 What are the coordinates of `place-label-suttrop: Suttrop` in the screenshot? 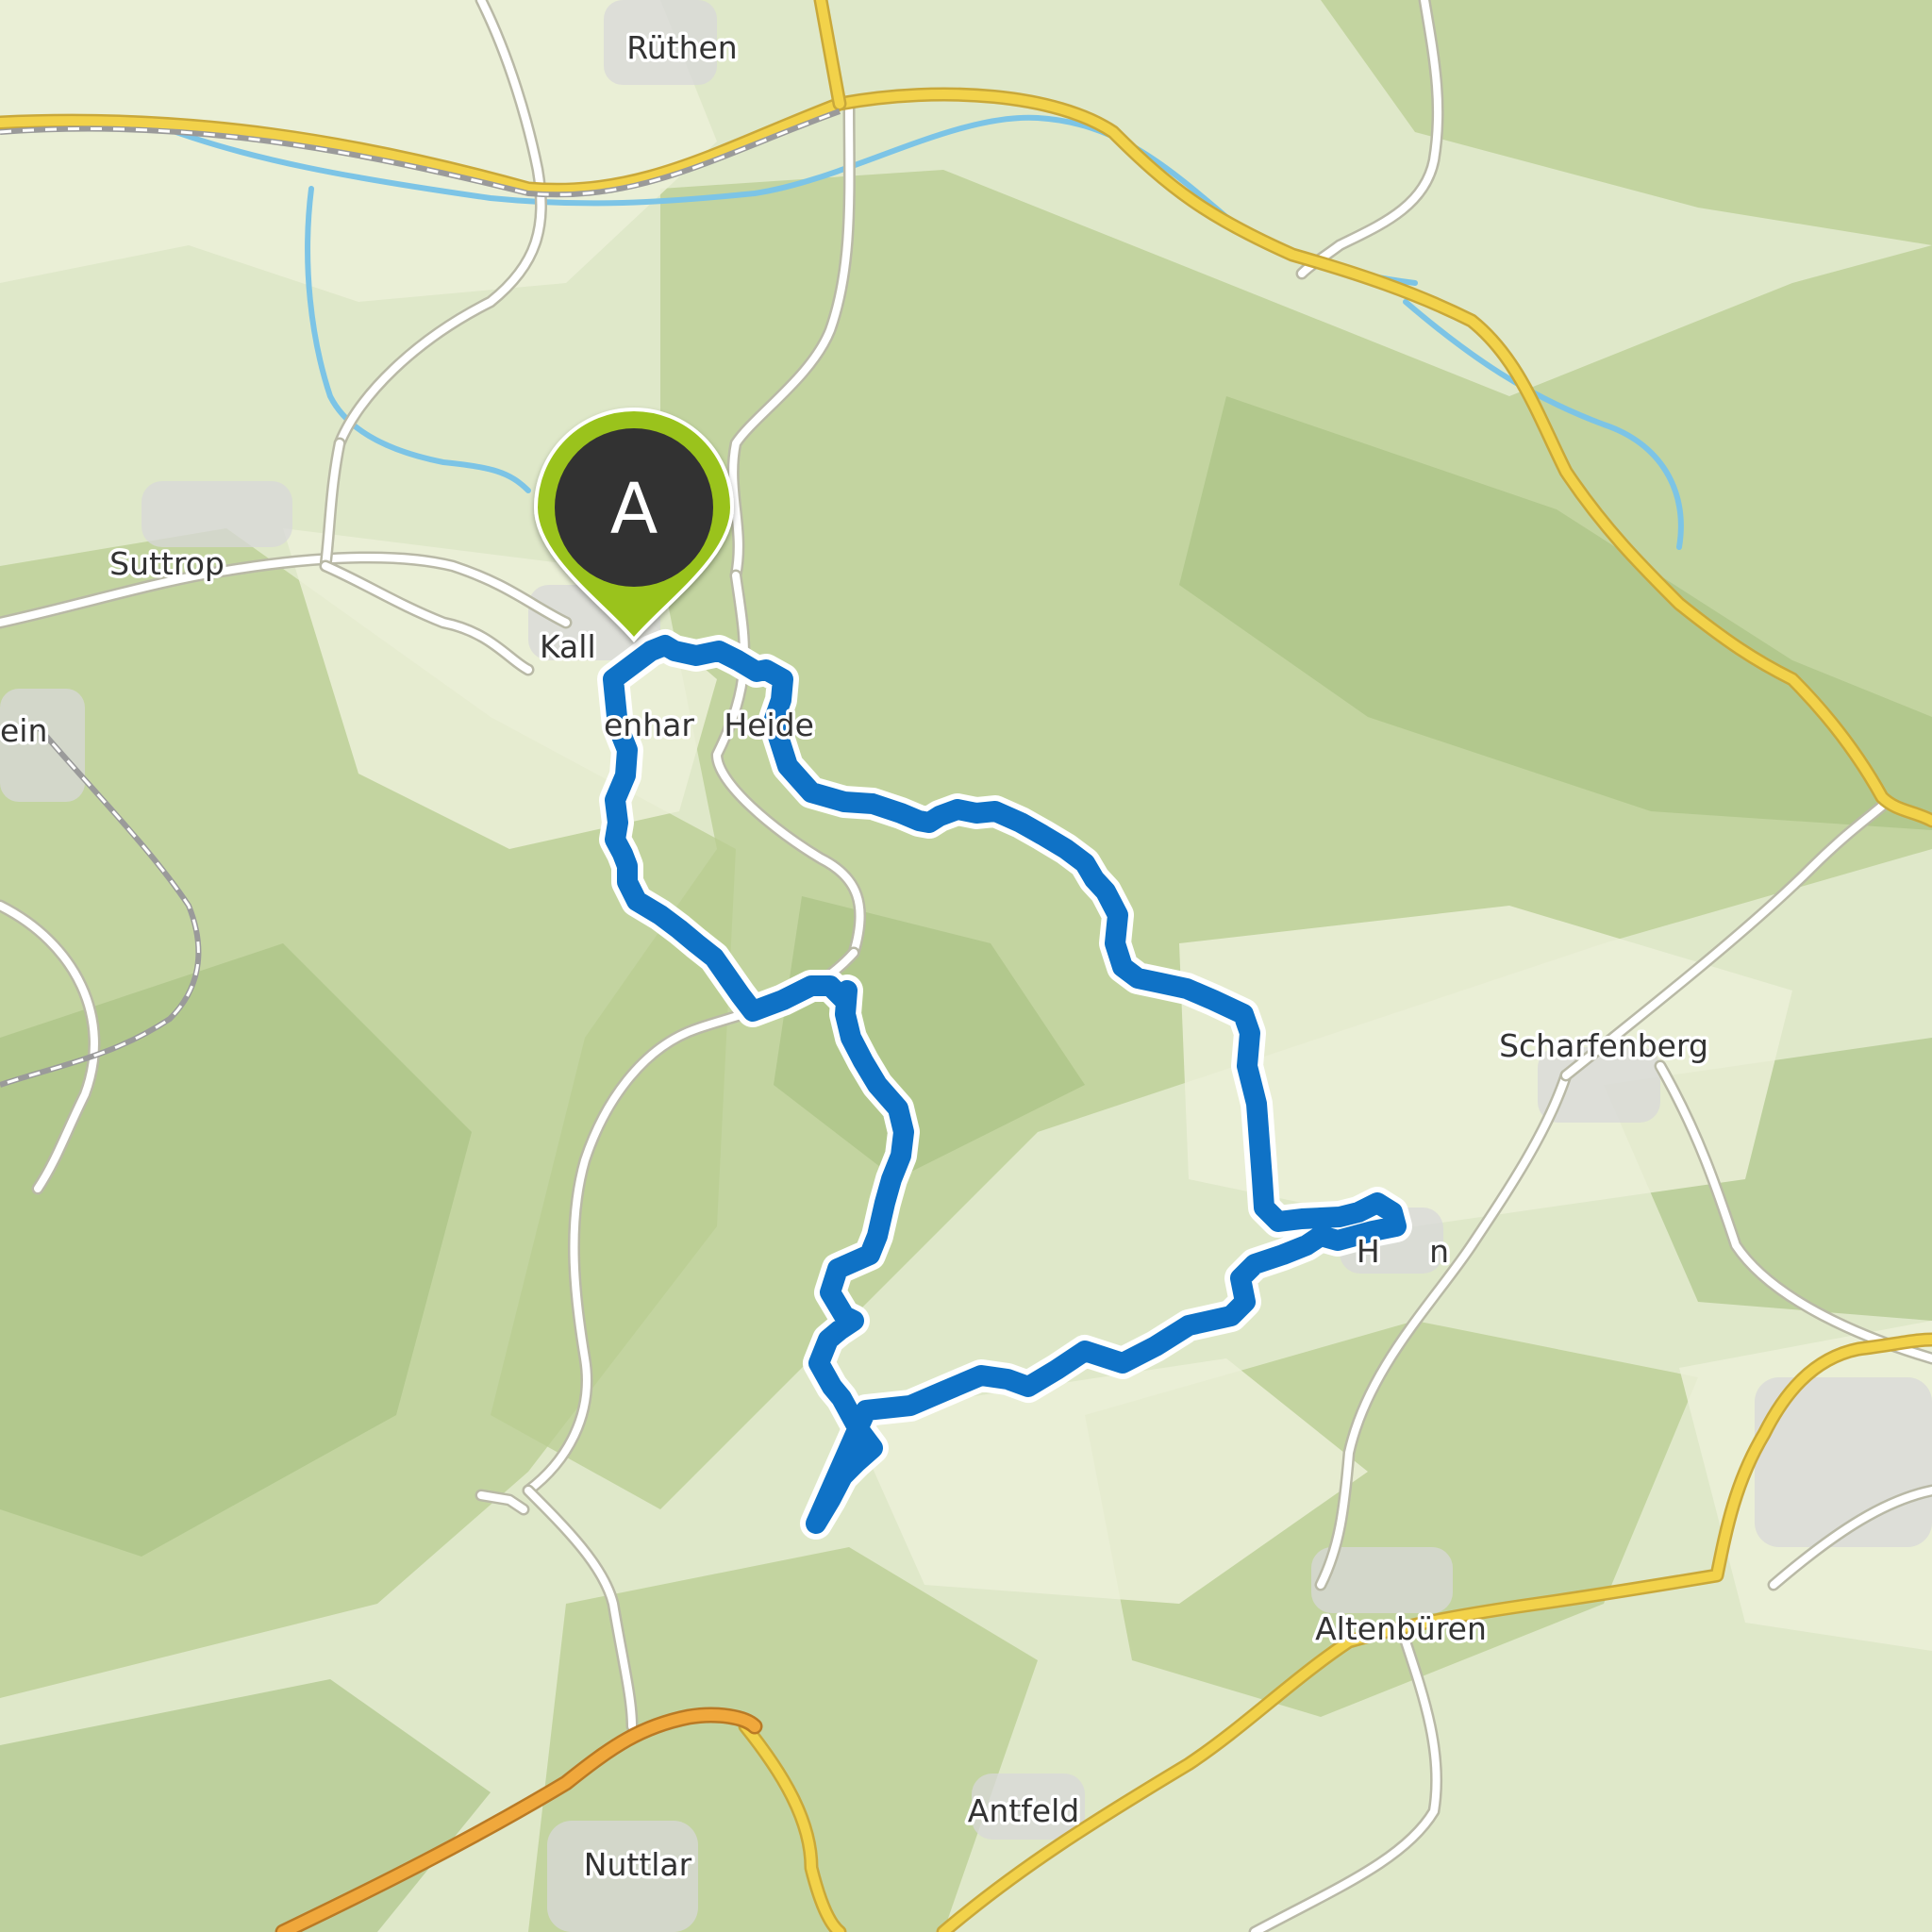 It's located at (167, 563).